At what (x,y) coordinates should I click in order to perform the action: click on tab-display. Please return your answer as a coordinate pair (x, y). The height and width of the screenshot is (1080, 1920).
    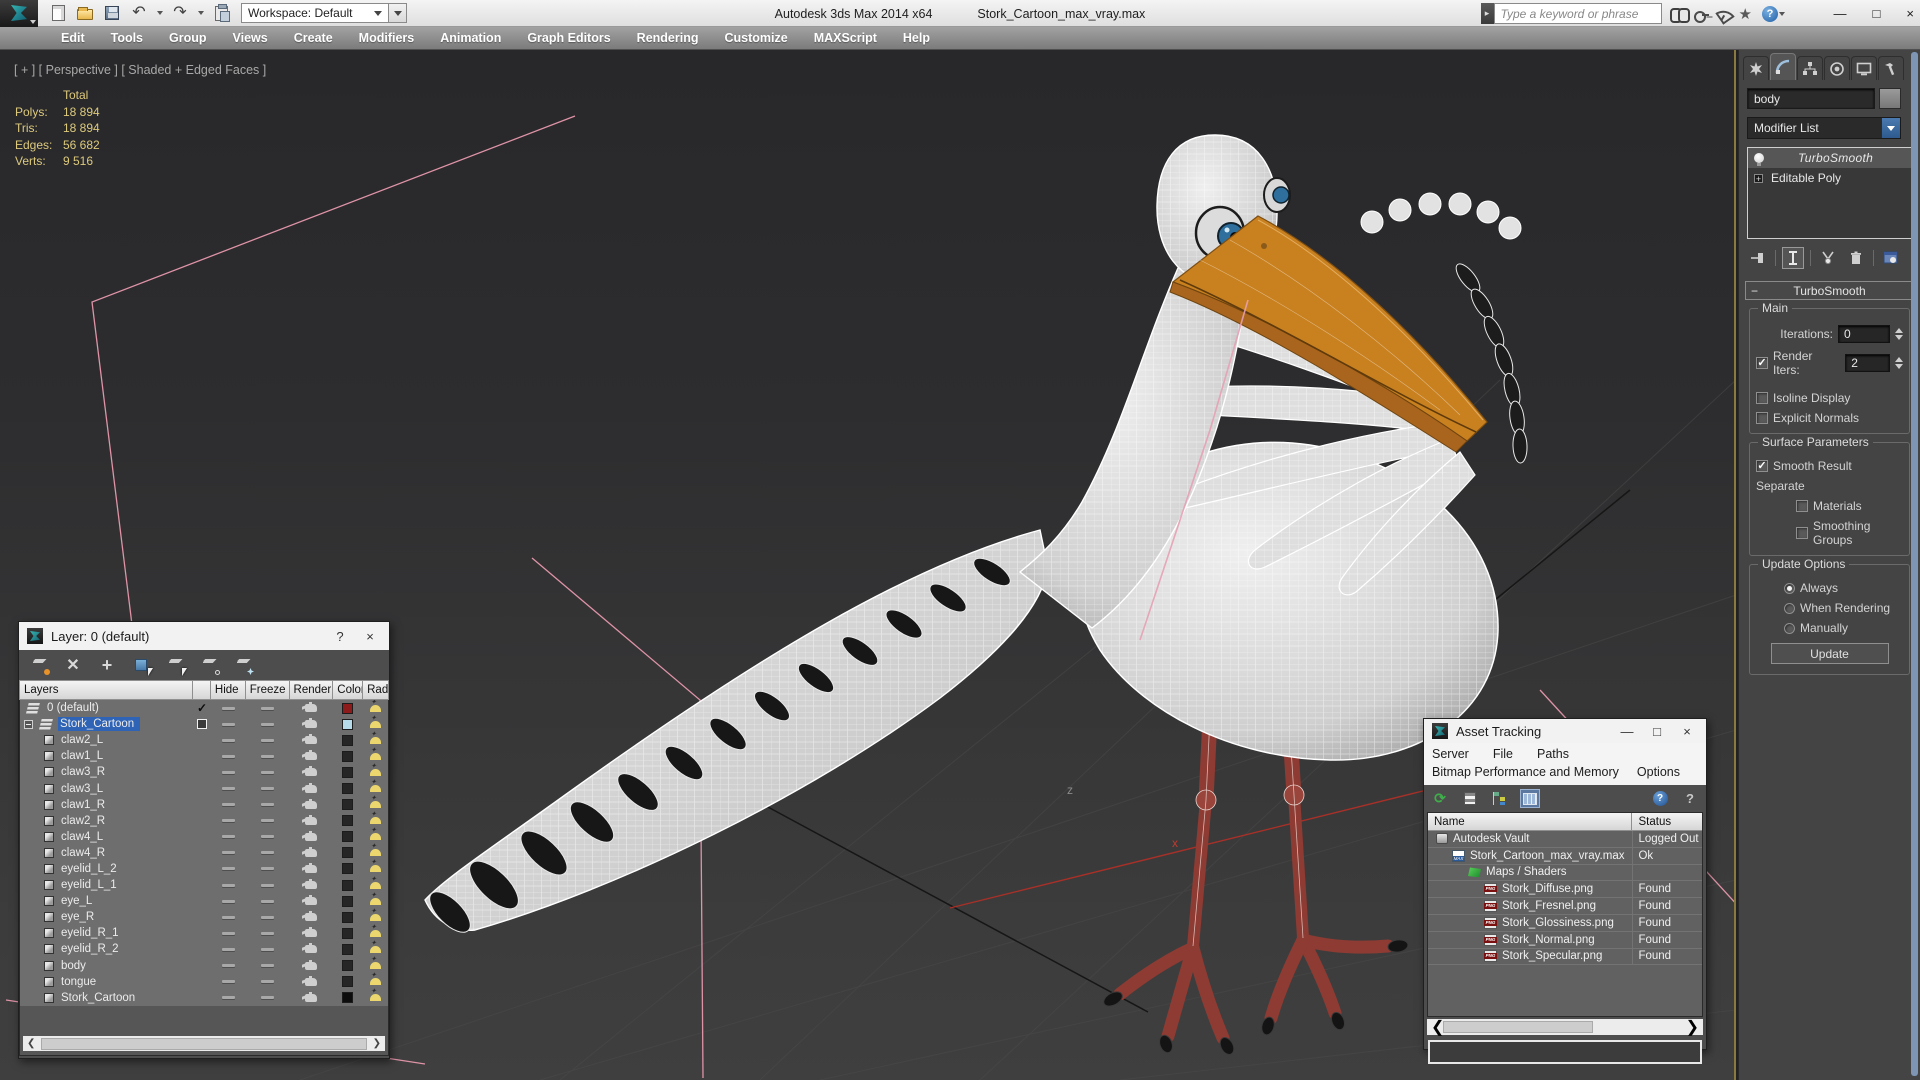
    Looking at the image, I should click on (1864, 68).